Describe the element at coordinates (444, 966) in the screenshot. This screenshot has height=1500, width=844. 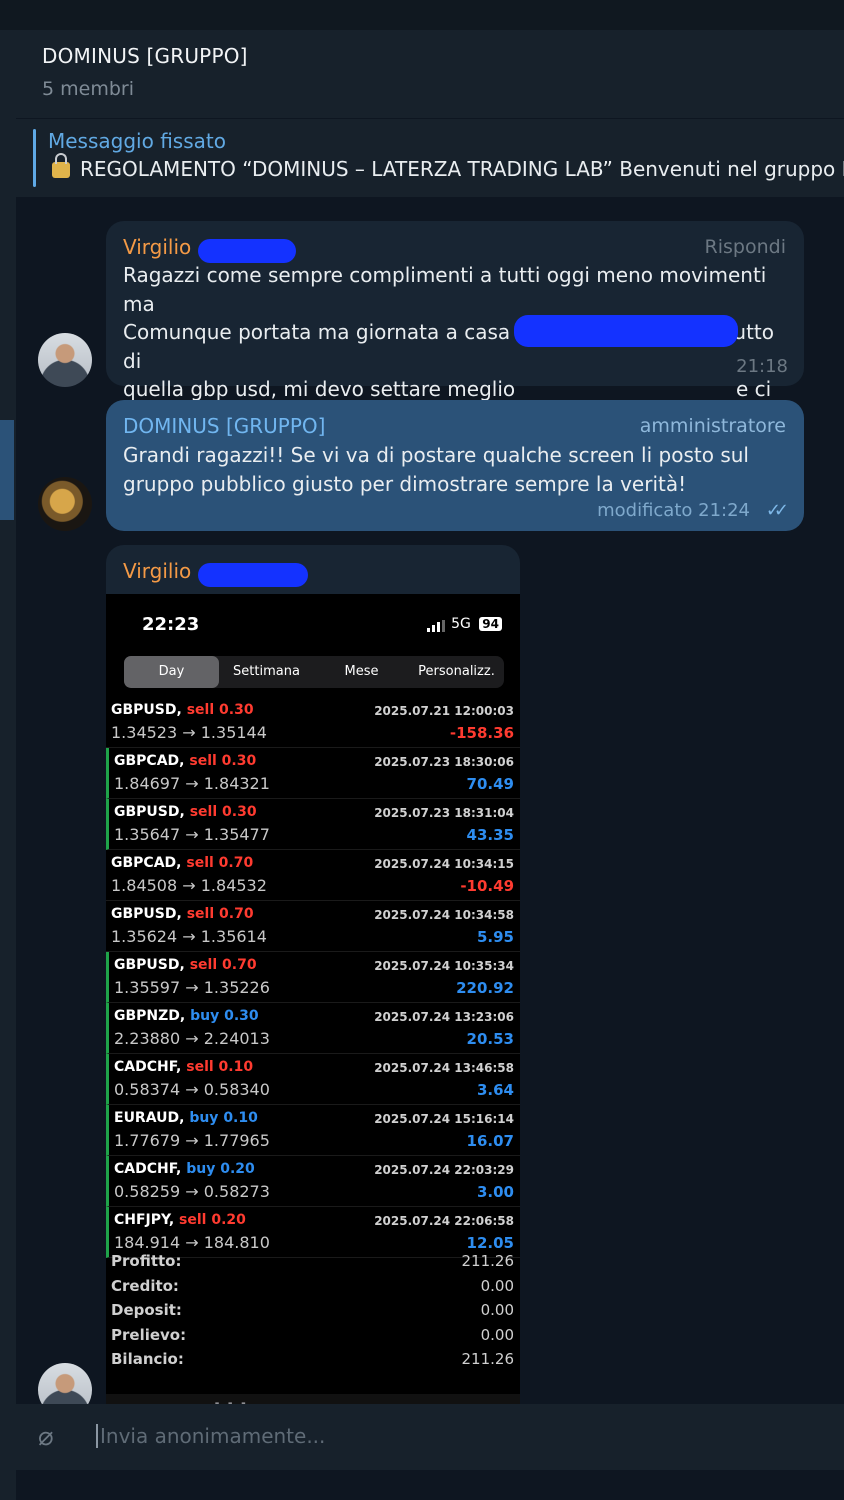
I see `trade-datetime: 2025.07.24 10:35:34` at that location.